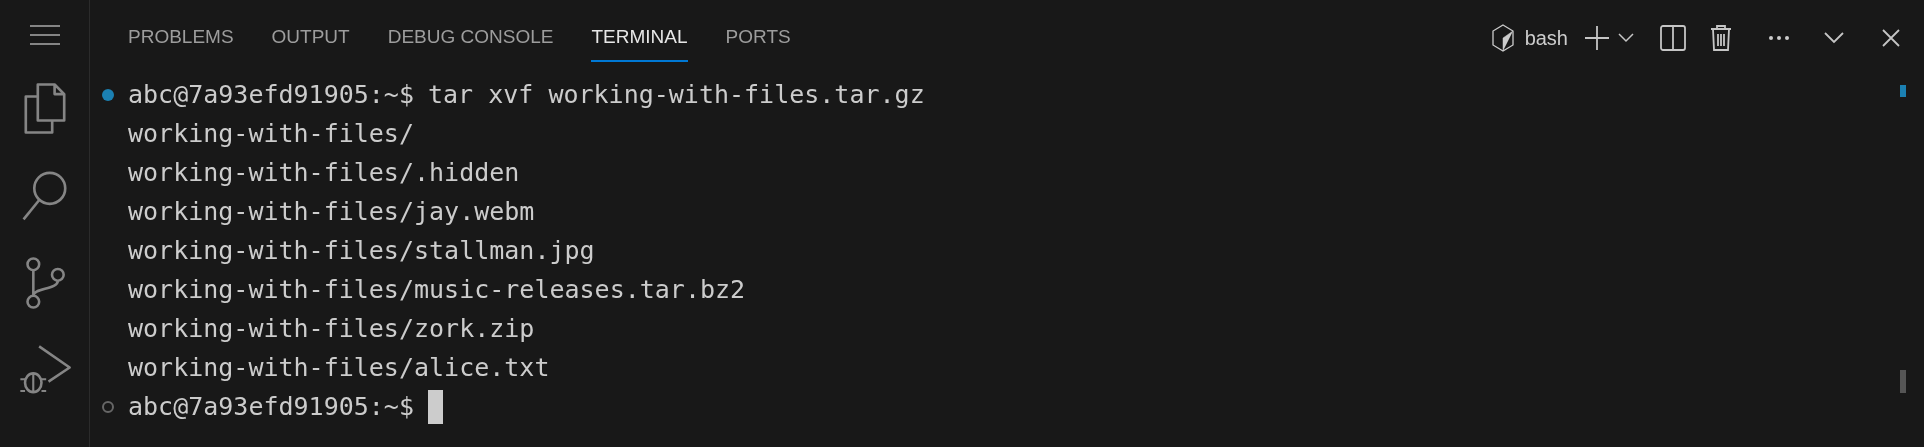 Image resolution: width=1924 pixels, height=447 pixels. Describe the element at coordinates (1597, 37) in the screenshot. I see `plus-icon` at that location.